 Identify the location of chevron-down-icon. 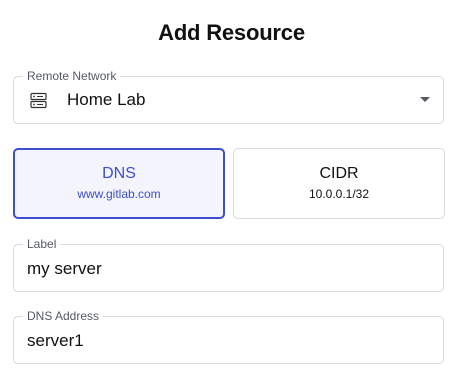
(425, 99).